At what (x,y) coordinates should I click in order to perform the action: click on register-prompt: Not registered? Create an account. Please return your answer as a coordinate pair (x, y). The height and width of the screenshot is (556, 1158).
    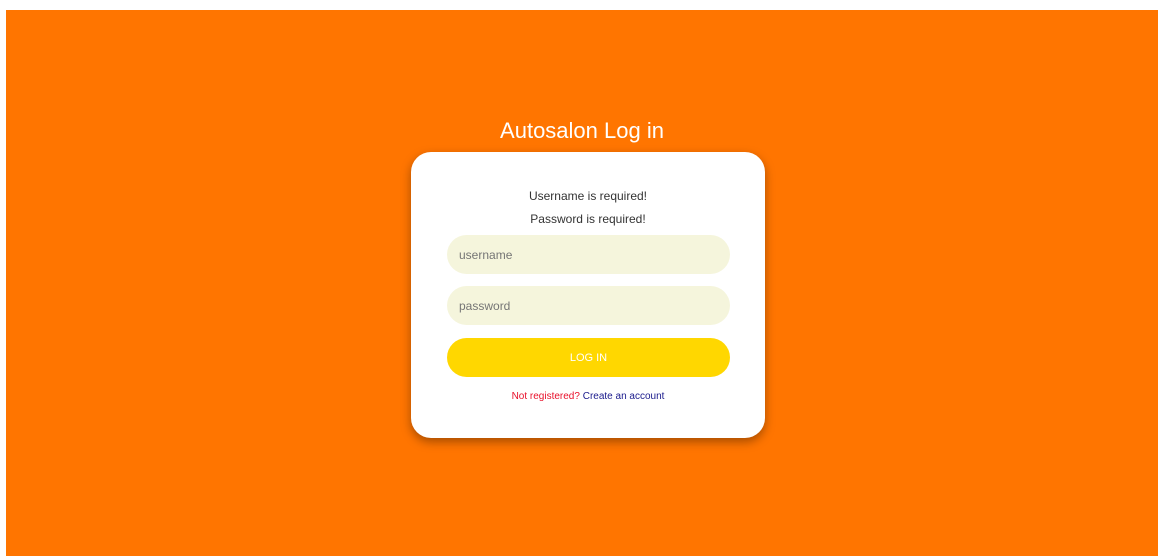
    Looking at the image, I should click on (588, 396).